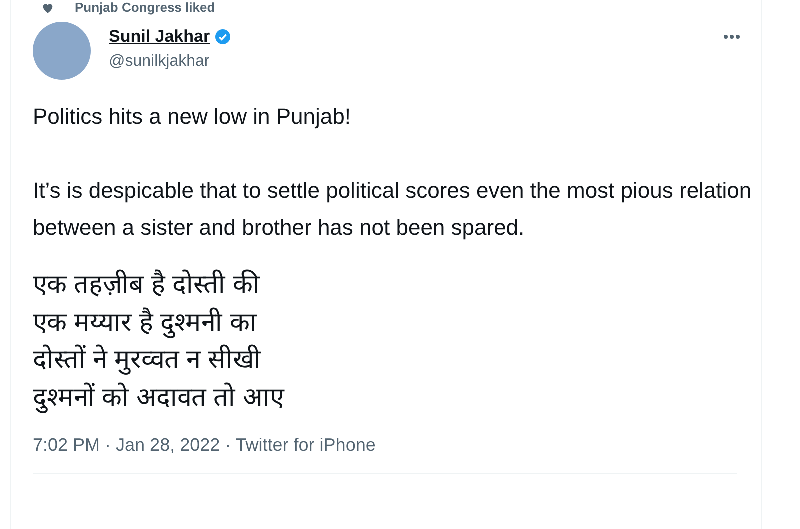  Describe the element at coordinates (732, 37) in the screenshot. I see `more-icon` at that location.